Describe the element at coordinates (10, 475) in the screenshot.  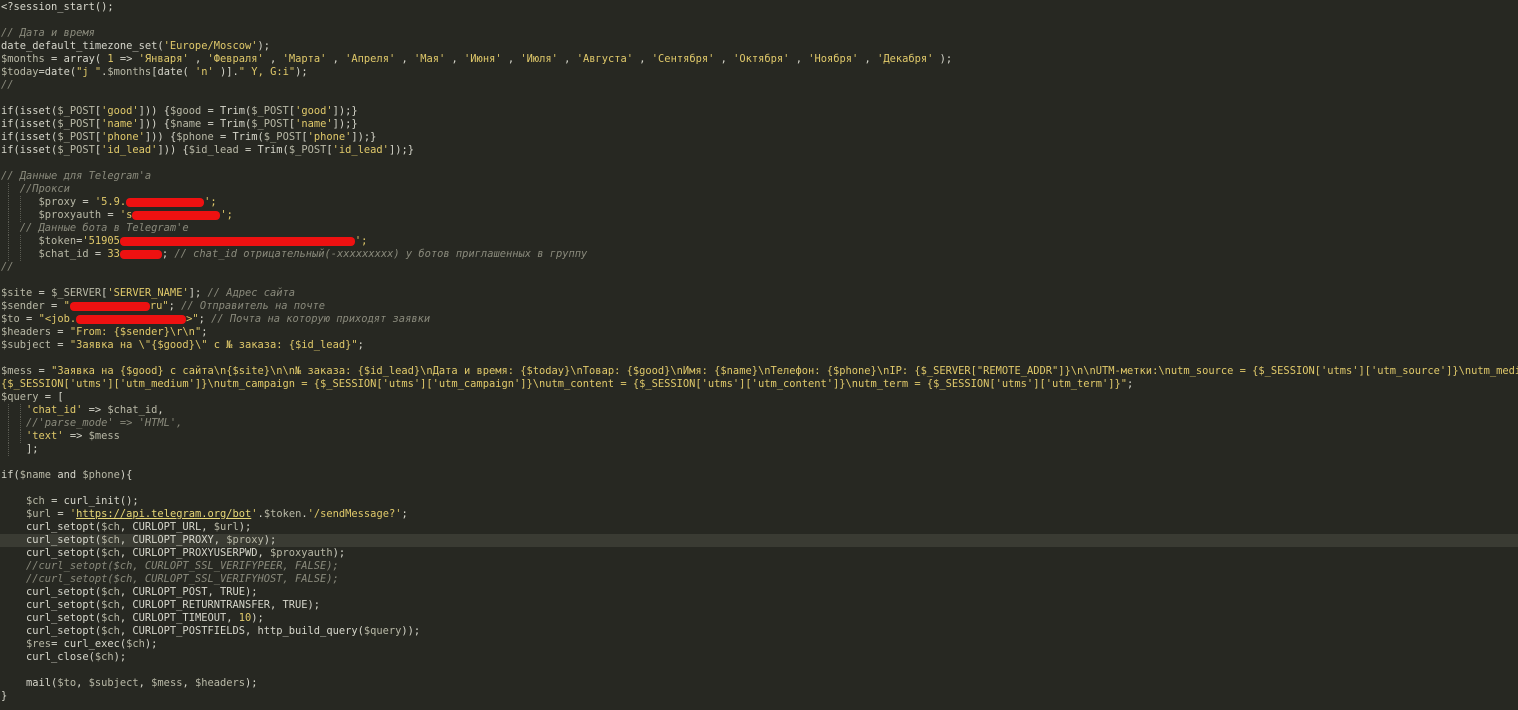
I see `code-token: if(` at that location.